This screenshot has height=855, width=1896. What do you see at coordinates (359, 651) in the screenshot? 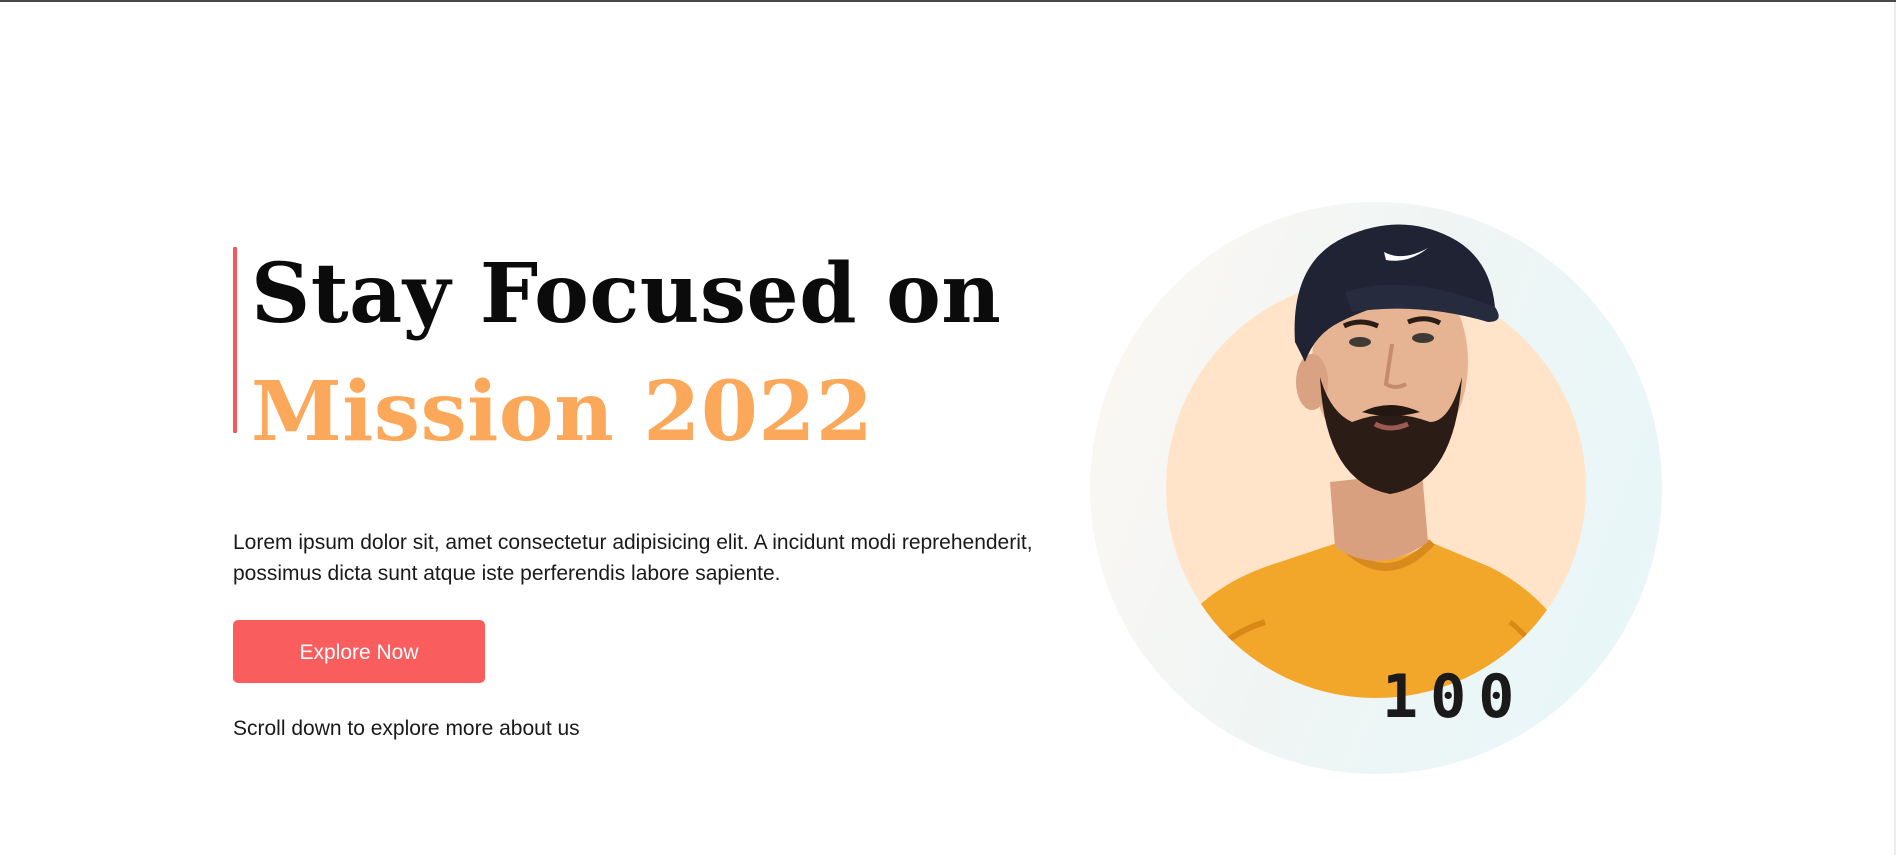
I see `explore-now-button: Explore Now` at bounding box center [359, 651].